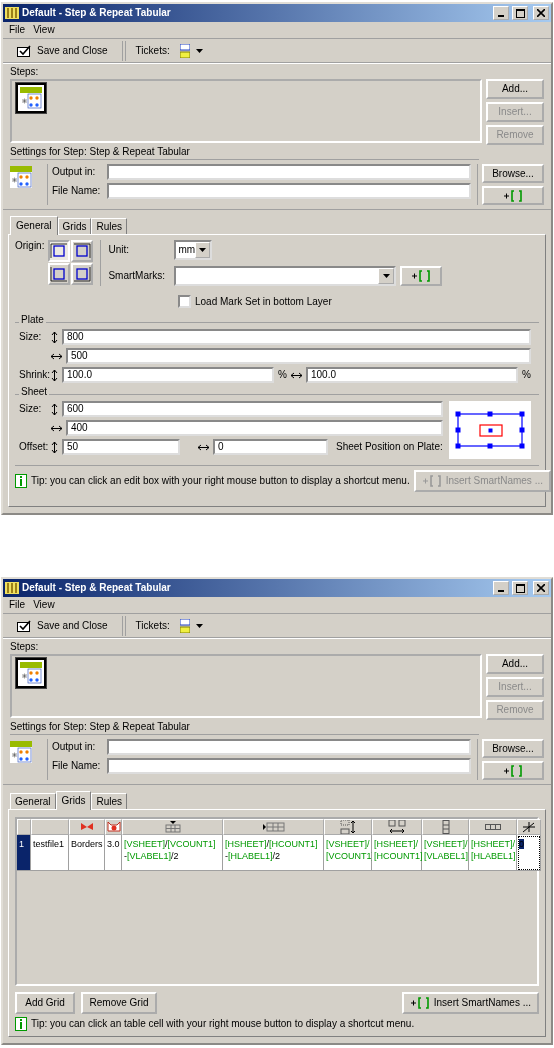 This screenshot has height=1048, width=554. What do you see at coordinates (193, 250) in the screenshot?
I see `unit-dropdown: mm` at bounding box center [193, 250].